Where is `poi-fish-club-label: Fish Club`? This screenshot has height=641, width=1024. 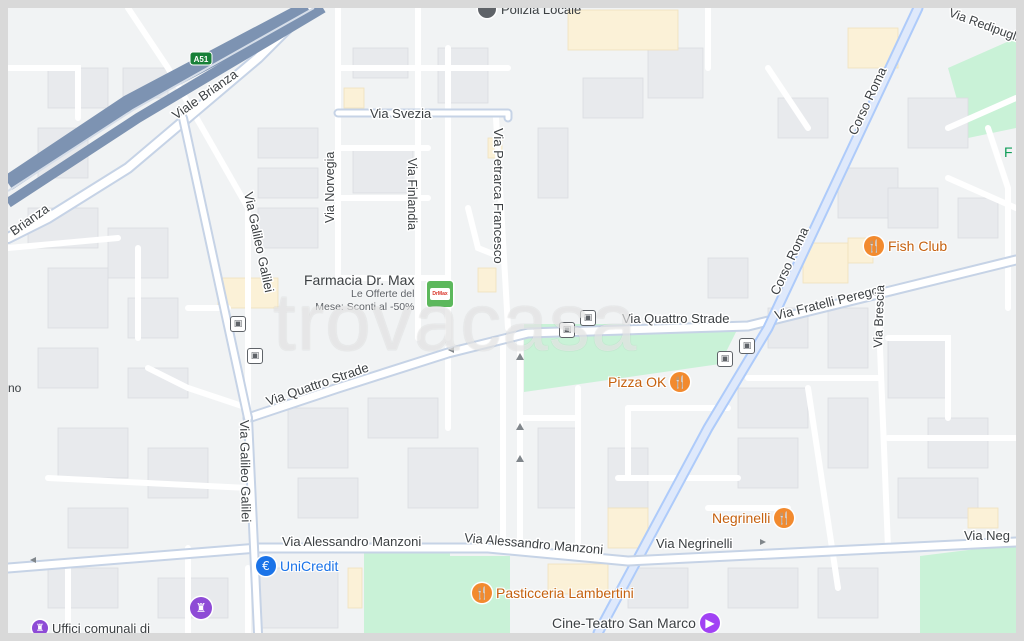 poi-fish-club-label: Fish Club is located at coordinates (918, 246).